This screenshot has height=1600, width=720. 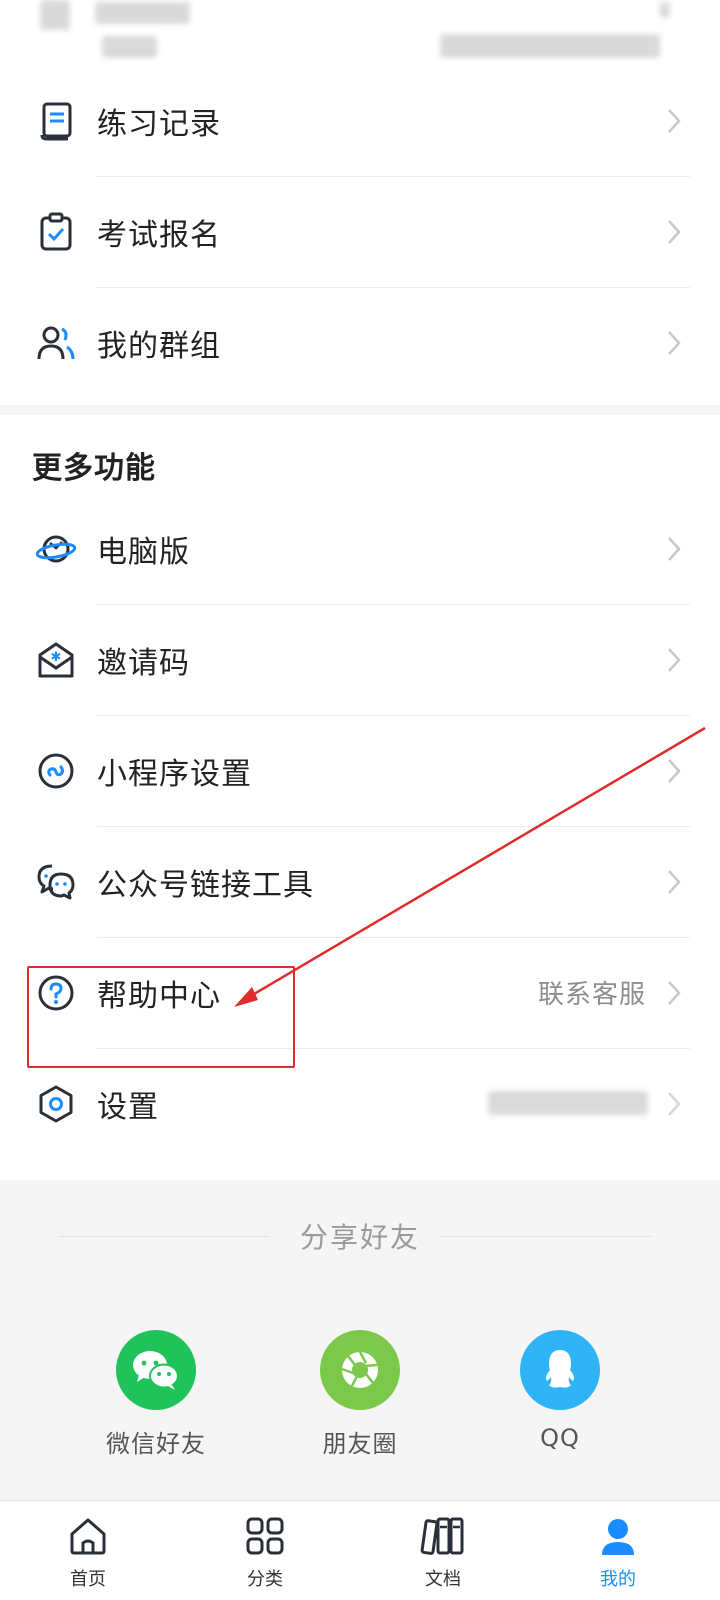 I want to click on time-blur, so click(x=129, y=47).